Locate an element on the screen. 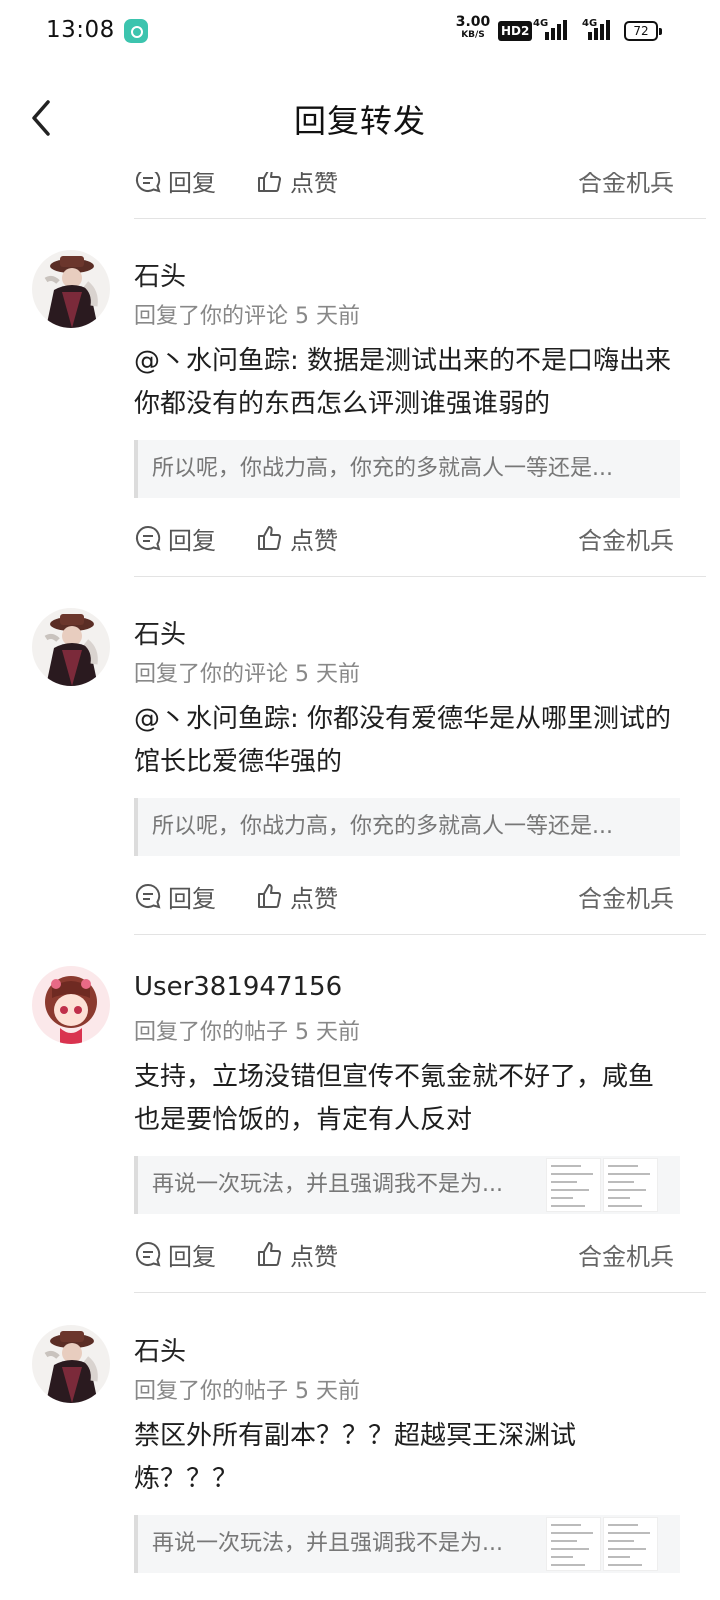 This screenshot has height=1600, width=720. signal-icon-2: 4G is located at coordinates (602, 30).